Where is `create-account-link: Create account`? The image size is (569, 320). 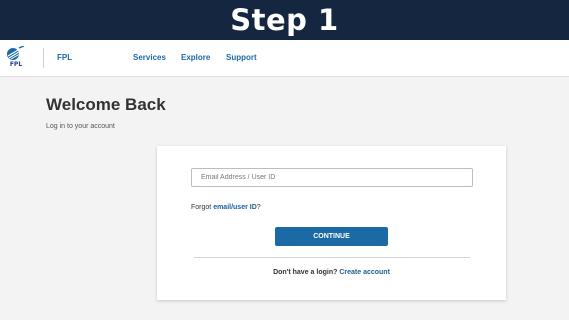 create-account-link: Create account is located at coordinates (364, 272).